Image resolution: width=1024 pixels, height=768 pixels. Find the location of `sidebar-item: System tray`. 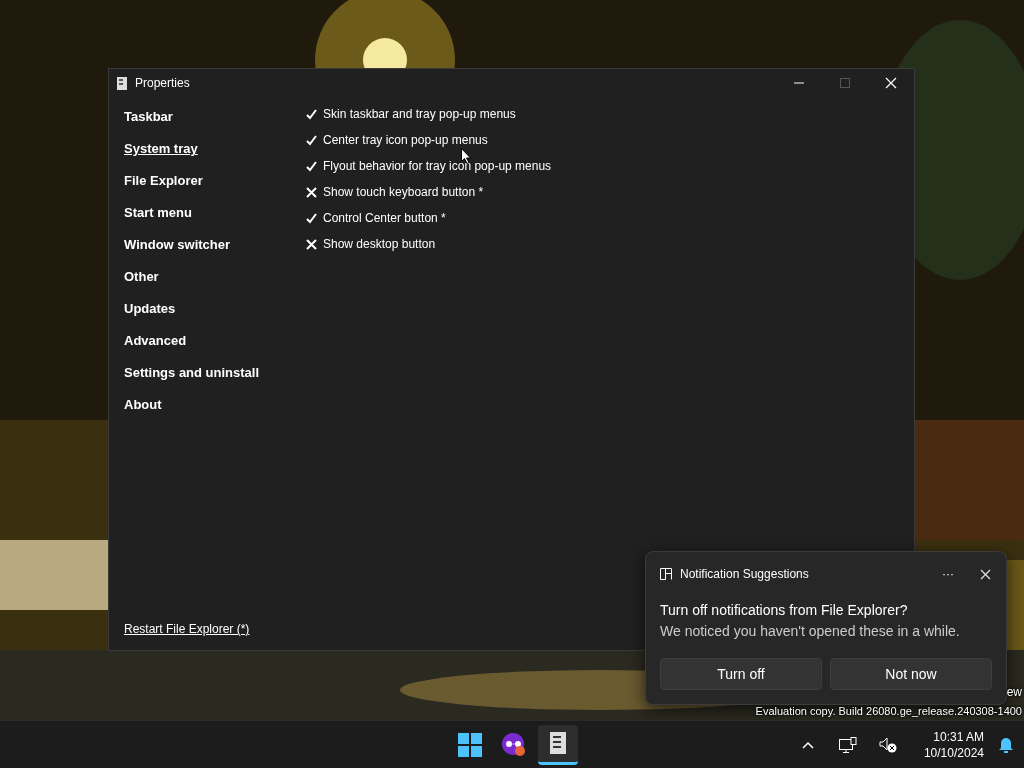

sidebar-item: System tray is located at coordinates (161, 149).